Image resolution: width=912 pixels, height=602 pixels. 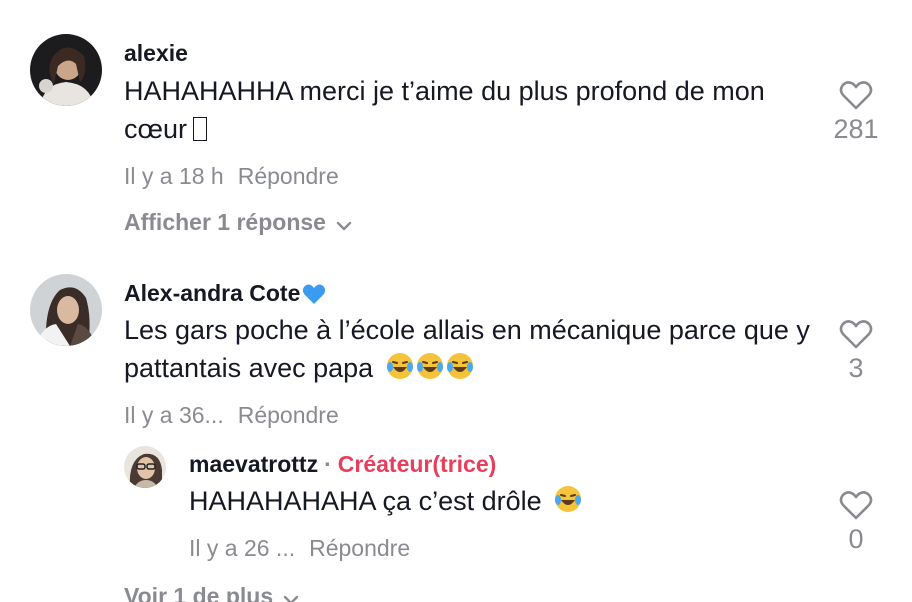 What do you see at coordinates (856, 112) in the screenshot?
I see `like-button: 281` at bounding box center [856, 112].